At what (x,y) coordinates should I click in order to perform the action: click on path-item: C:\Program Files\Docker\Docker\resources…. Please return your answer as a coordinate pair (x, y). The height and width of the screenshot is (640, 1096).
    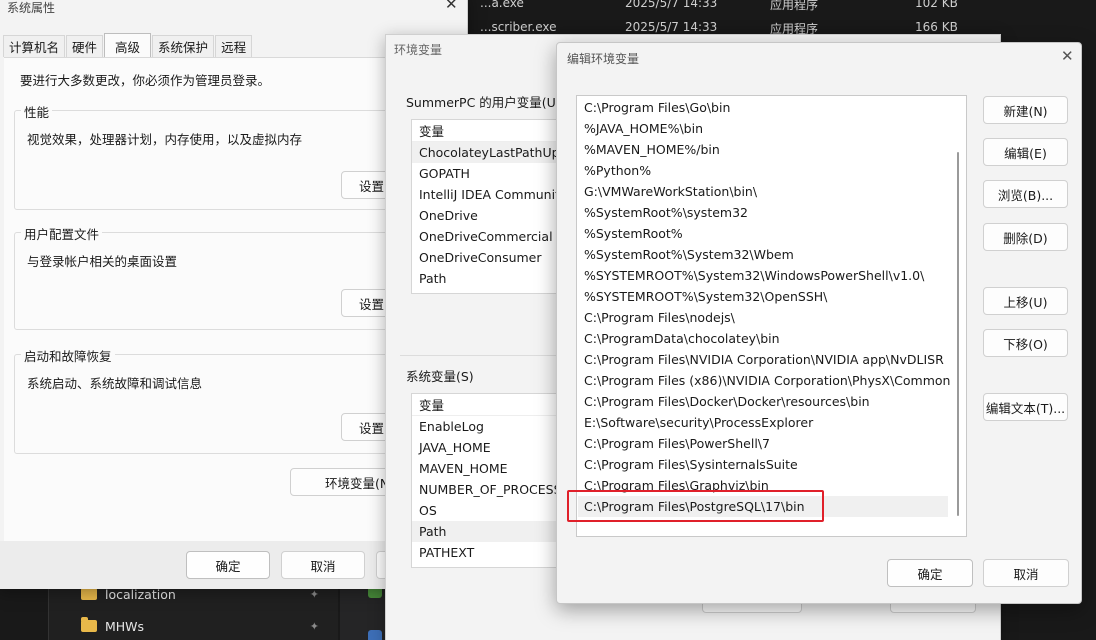
    Looking at the image, I should click on (763, 401).